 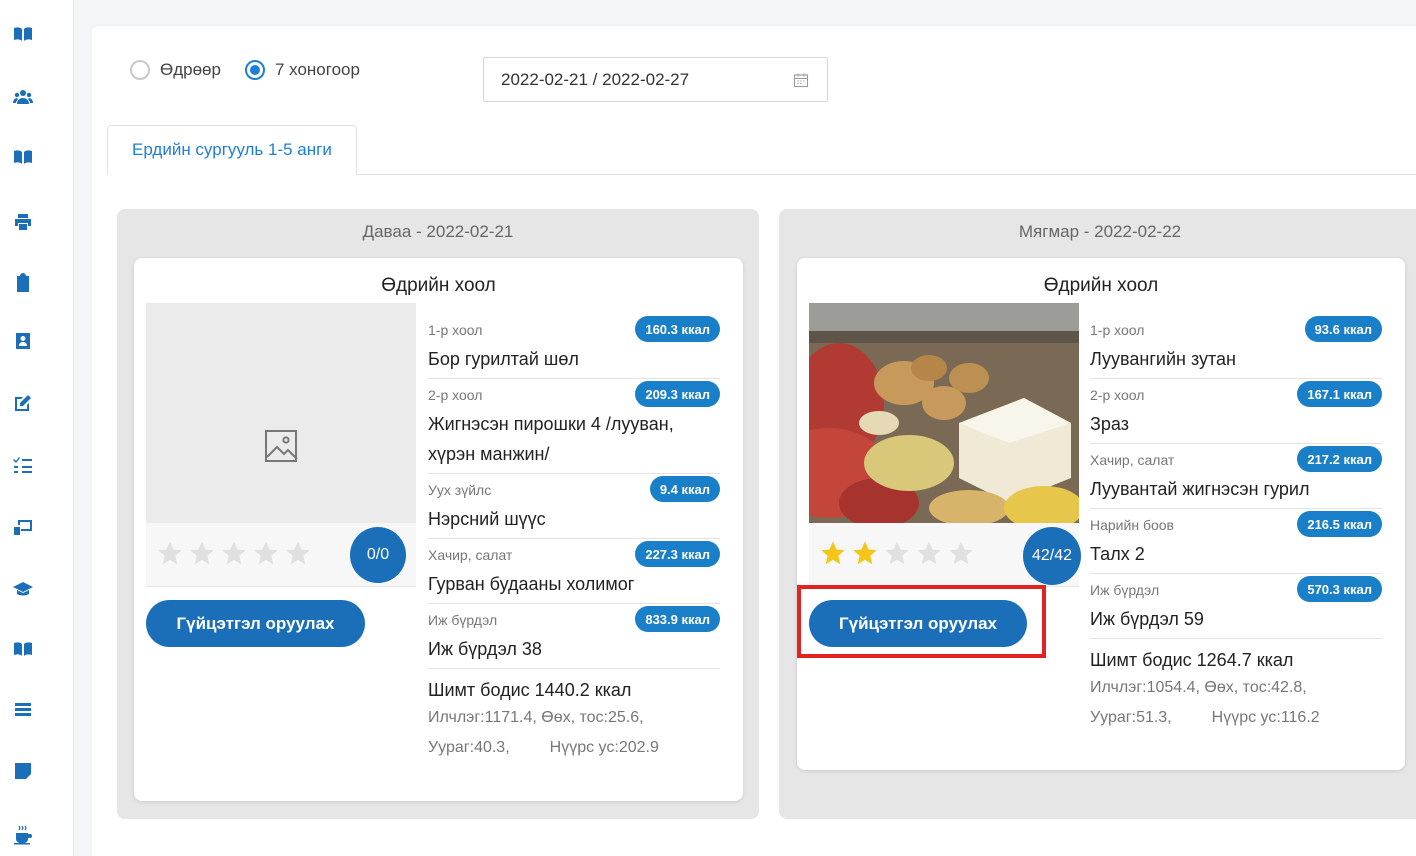 What do you see at coordinates (1200, 489) in the screenshot?
I see `meal-name: Луувантай жигнэсэн гурил` at bounding box center [1200, 489].